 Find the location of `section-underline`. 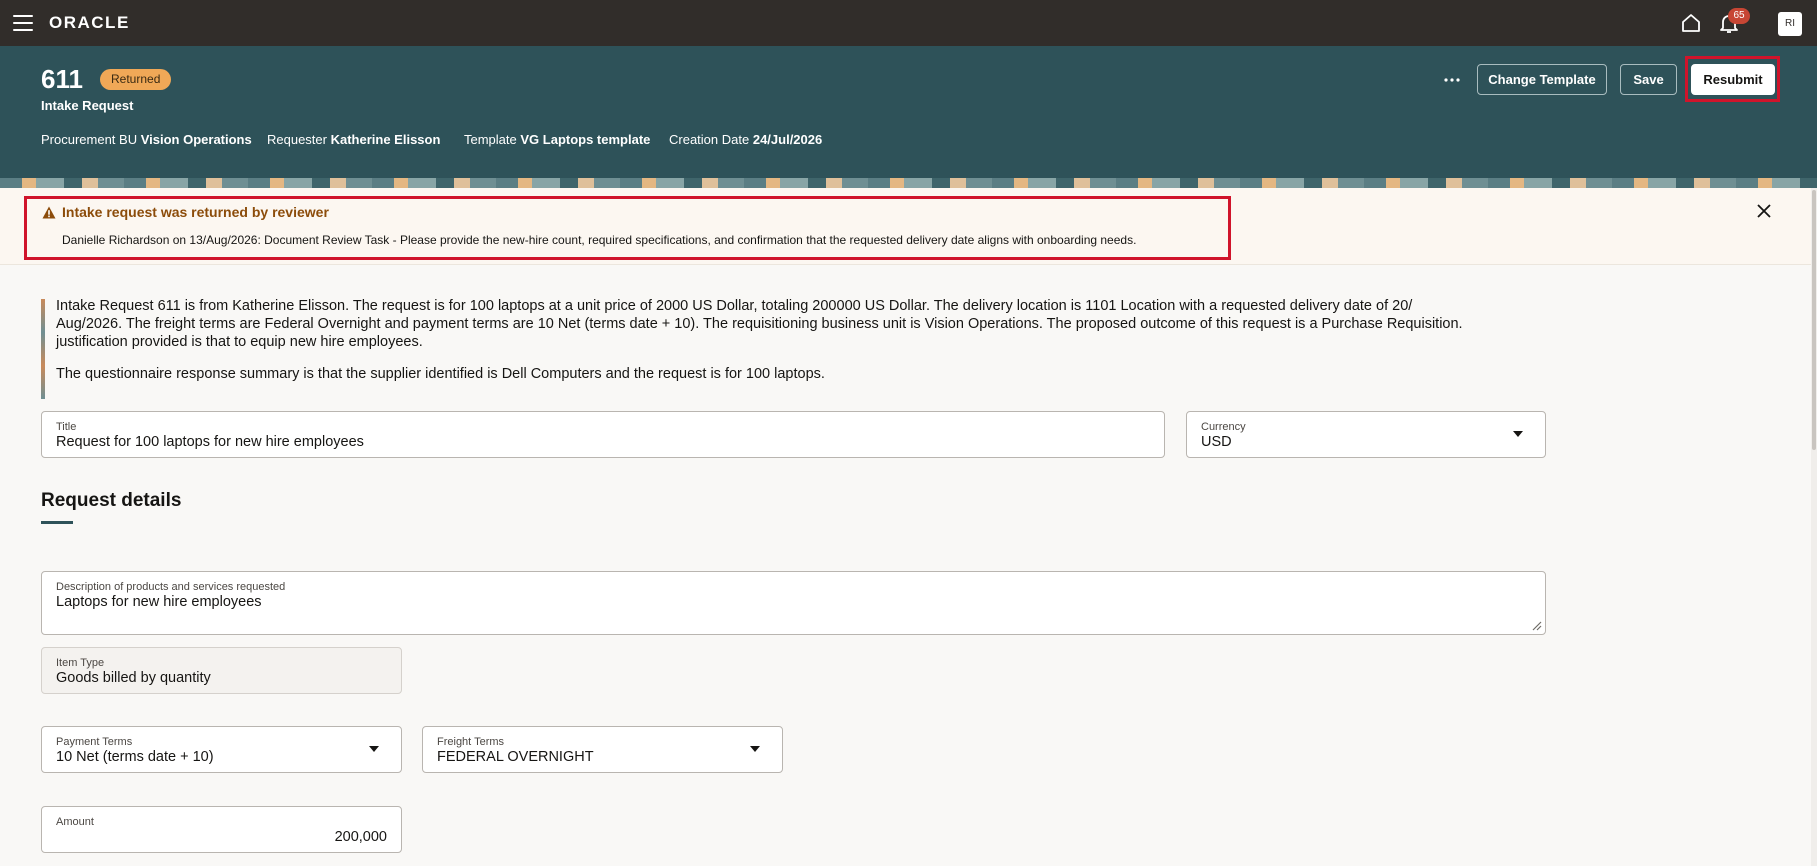

section-underline is located at coordinates (57, 522).